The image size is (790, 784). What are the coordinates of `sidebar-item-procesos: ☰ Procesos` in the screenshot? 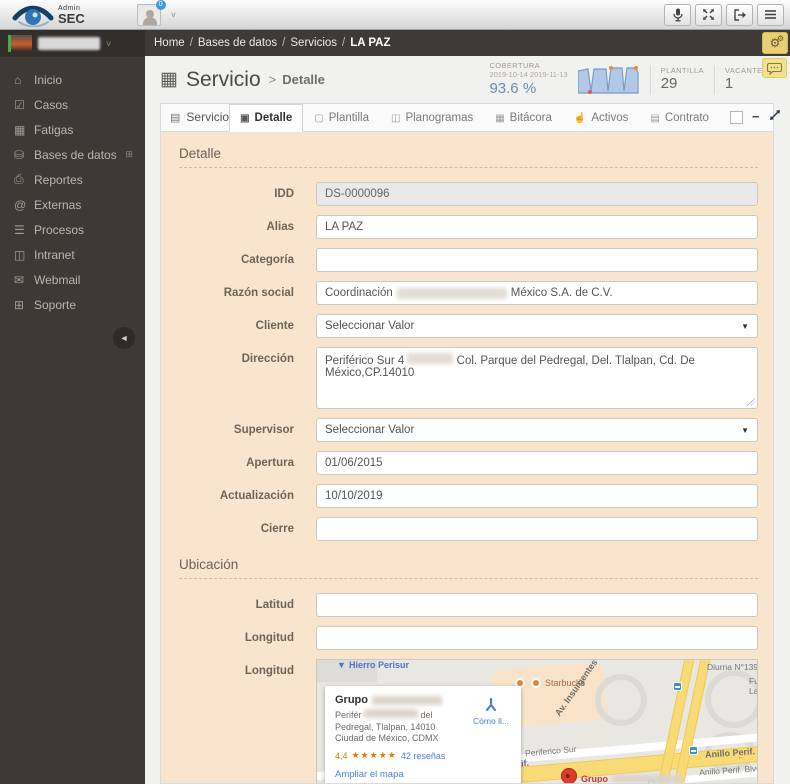 It's located at (72, 229).